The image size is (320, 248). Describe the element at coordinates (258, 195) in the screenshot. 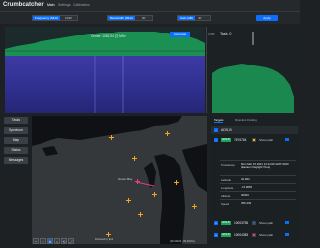

I see `detail-row: Altitude 30000` at that location.